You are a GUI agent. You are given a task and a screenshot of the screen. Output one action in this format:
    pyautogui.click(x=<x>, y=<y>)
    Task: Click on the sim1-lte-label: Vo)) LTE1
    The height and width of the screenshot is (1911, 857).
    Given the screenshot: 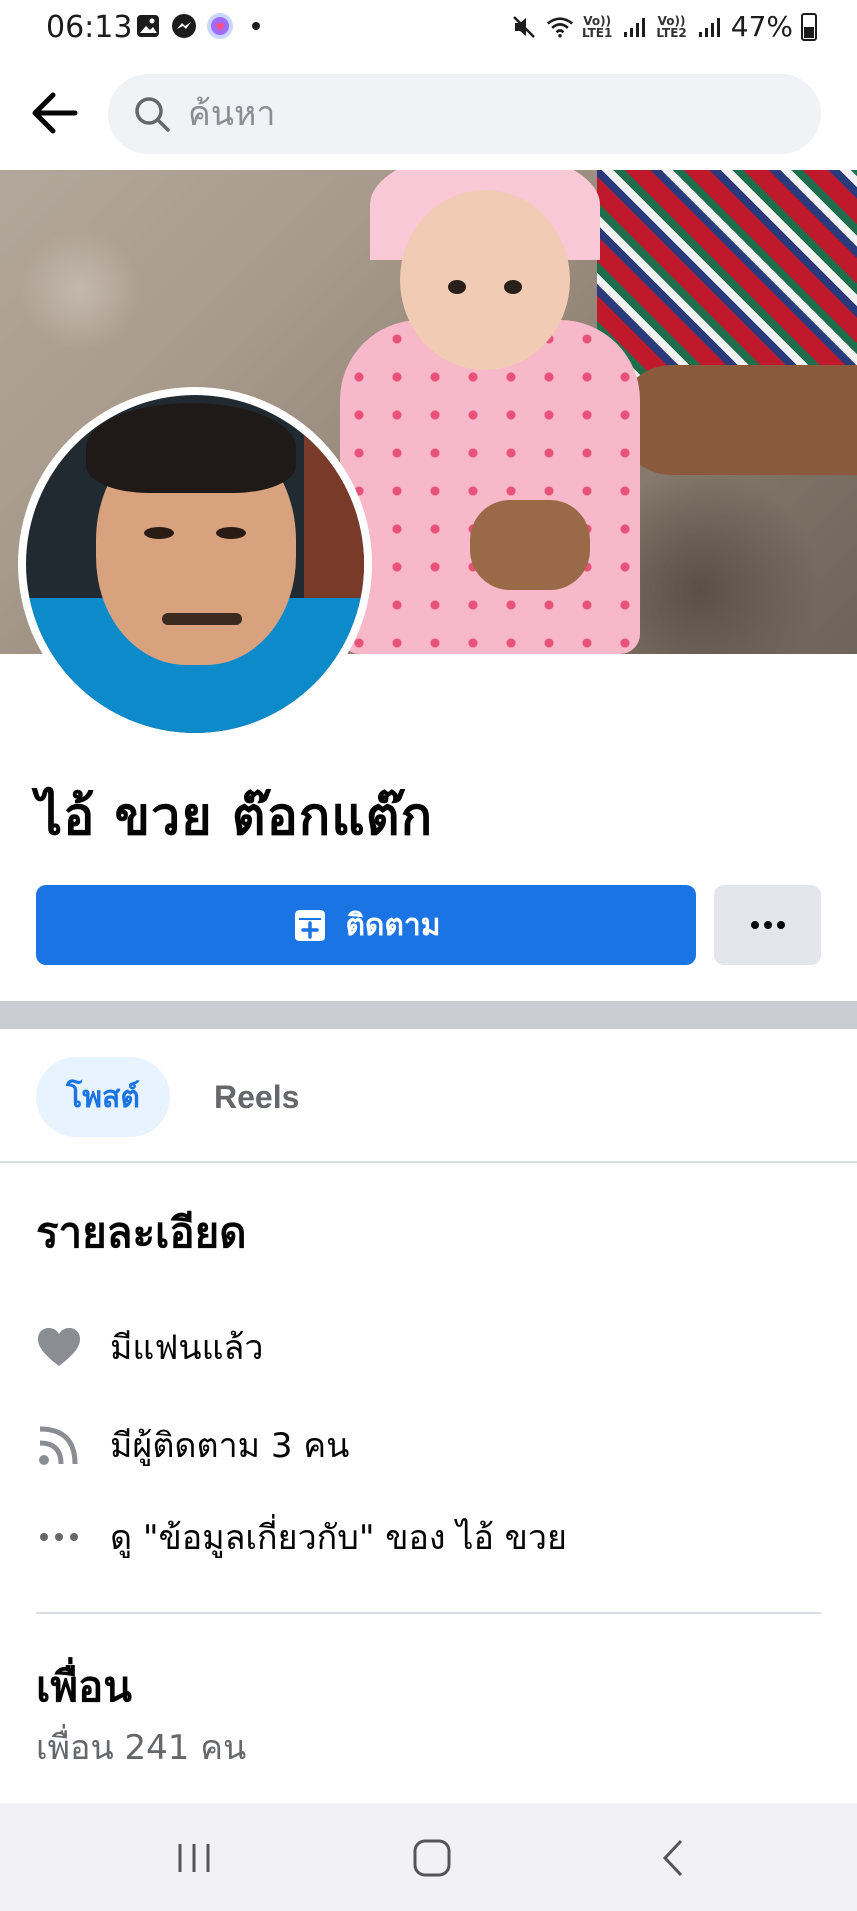 What is the action you would take?
    pyautogui.click(x=597, y=26)
    